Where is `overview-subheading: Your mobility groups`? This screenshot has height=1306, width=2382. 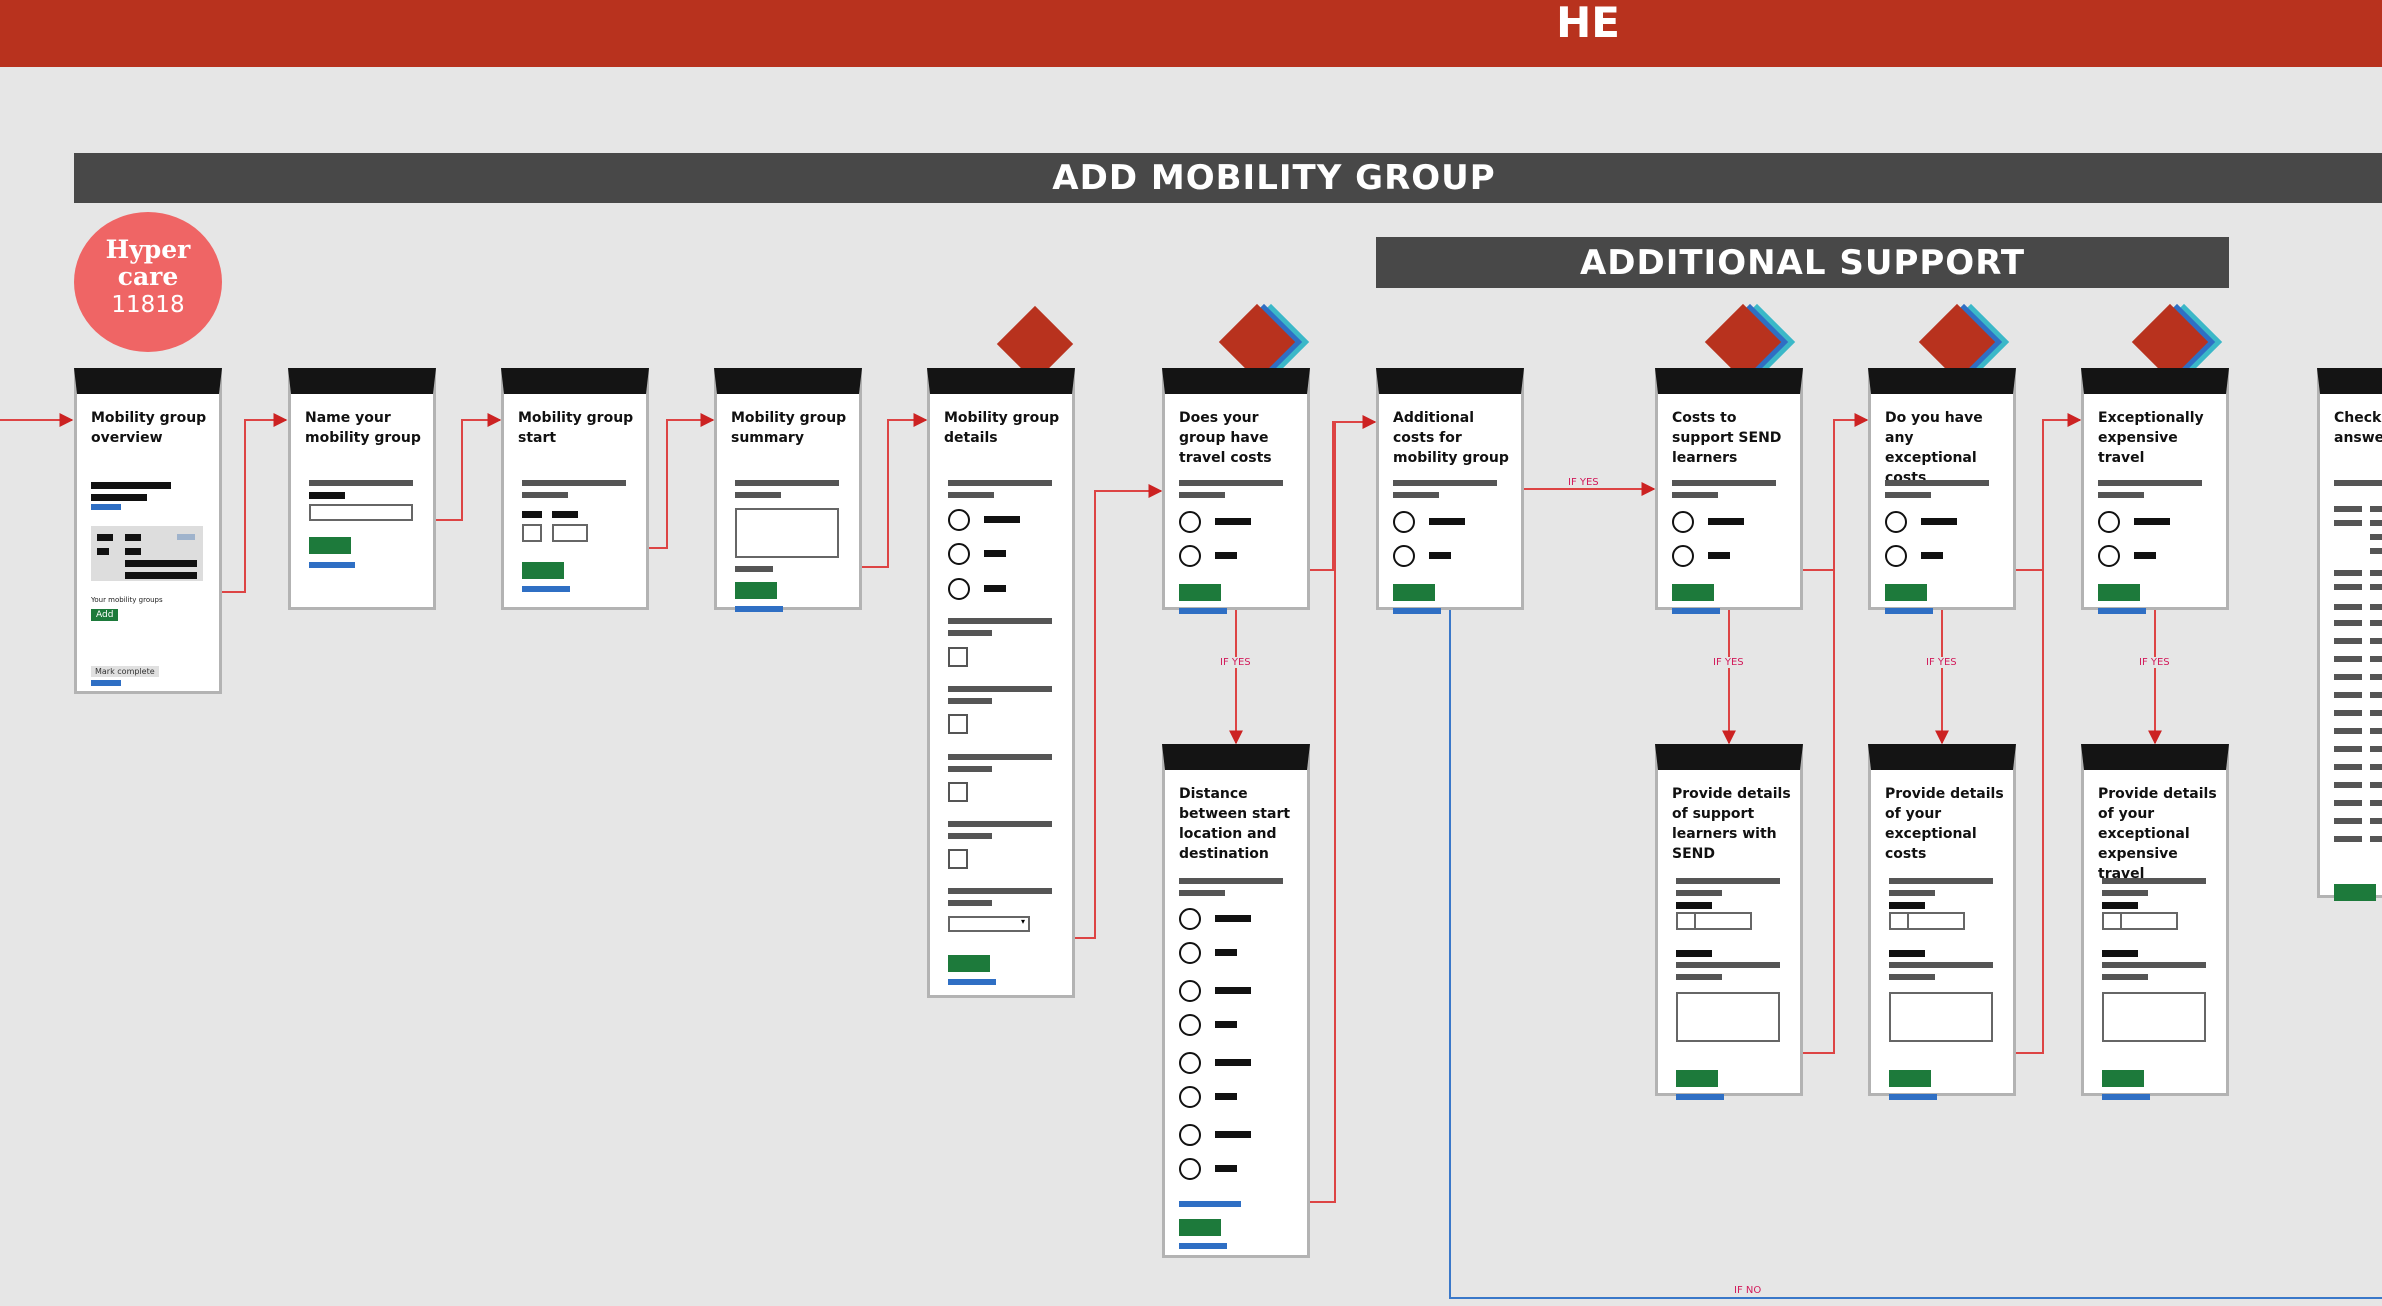
overview-subheading: Your mobility groups is located at coordinates (127, 600).